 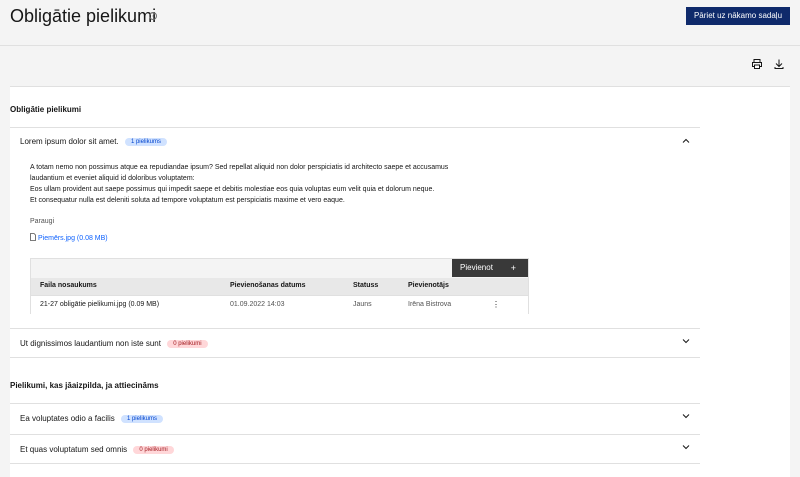 I want to click on table-cell: 21-27 obligātie pielikumi.jpg (0.09 MB), so click(x=100, y=304).